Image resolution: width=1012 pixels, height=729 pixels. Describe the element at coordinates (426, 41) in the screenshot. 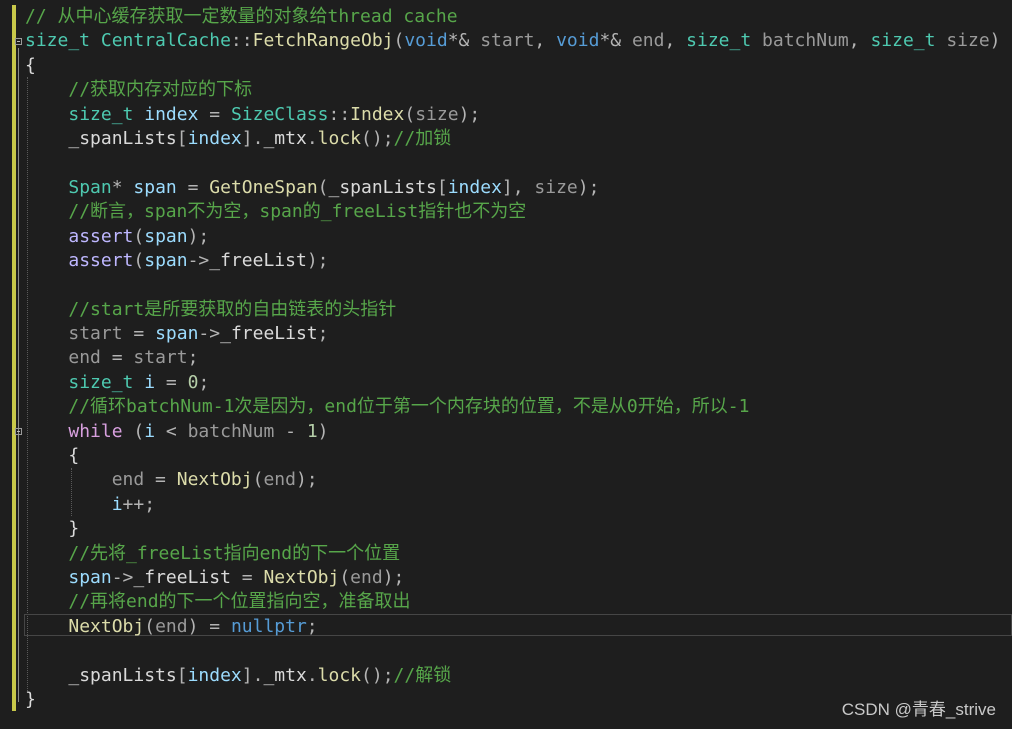

I see `code-token: void` at that location.